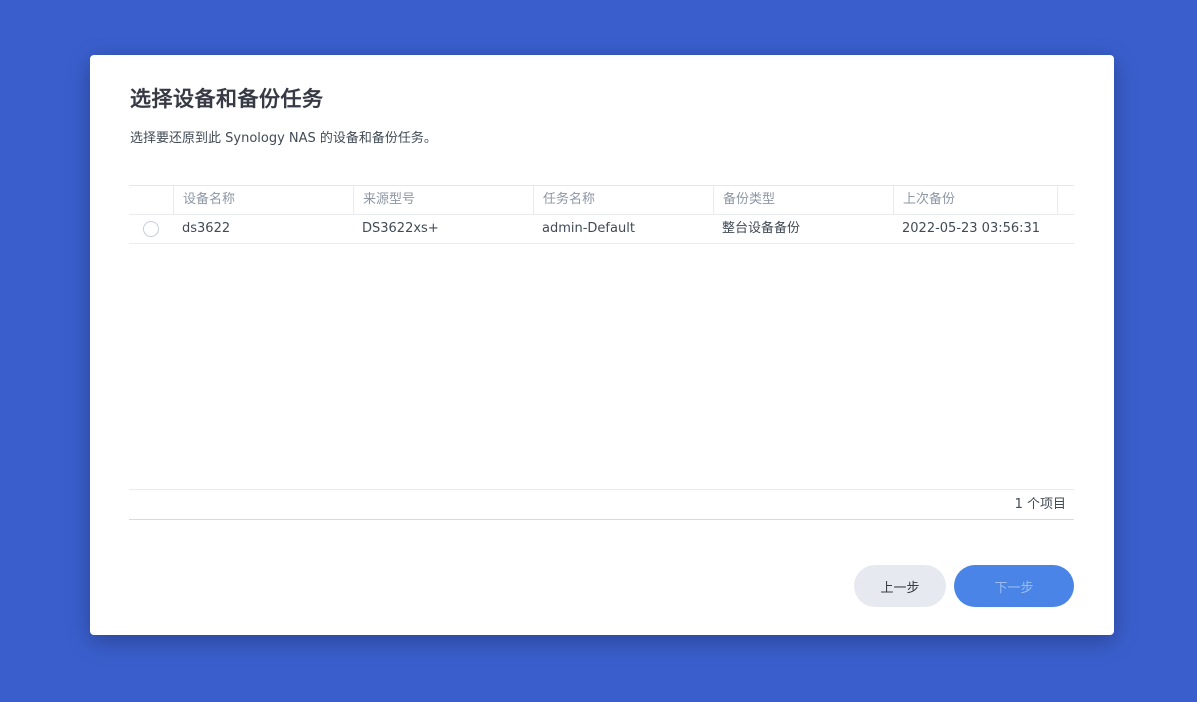  Describe the element at coordinates (443, 200) in the screenshot. I see `column-header-source-model: 来源型号` at that location.